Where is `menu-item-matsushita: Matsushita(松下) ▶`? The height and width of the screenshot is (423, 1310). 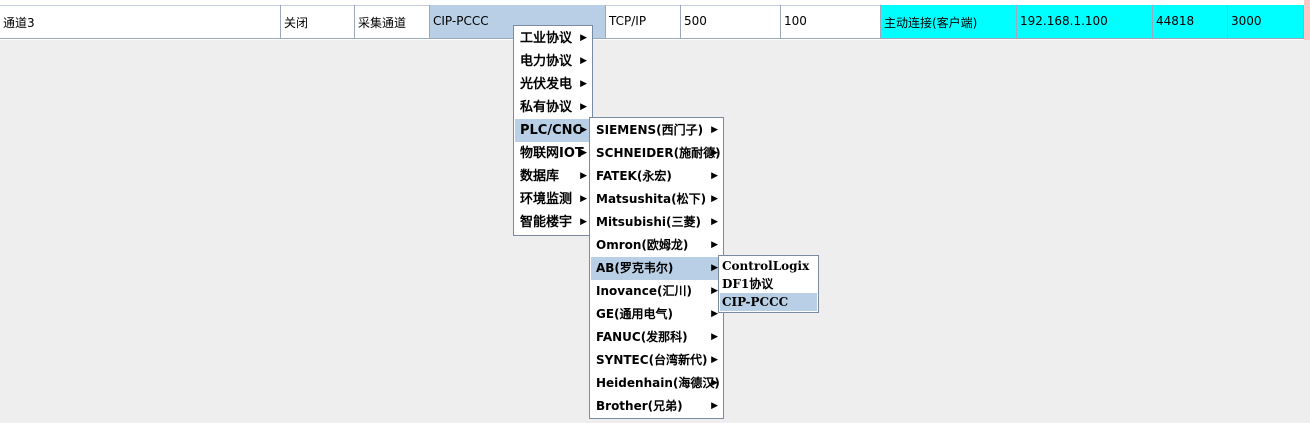 menu-item-matsushita: Matsushita(松下) ▶ is located at coordinates (656, 199).